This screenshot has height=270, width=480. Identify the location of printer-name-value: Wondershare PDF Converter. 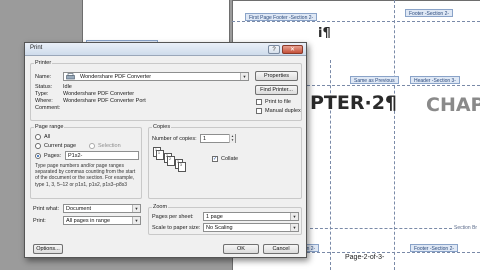
(116, 77).